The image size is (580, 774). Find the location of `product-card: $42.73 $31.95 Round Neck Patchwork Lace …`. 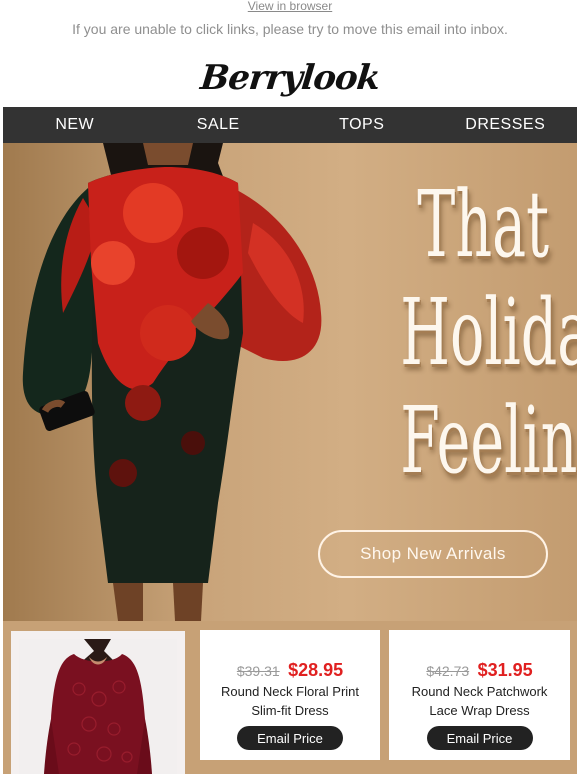

product-card: $42.73 $31.95 Round Neck Patchwork Lace … is located at coordinates (479, 695).